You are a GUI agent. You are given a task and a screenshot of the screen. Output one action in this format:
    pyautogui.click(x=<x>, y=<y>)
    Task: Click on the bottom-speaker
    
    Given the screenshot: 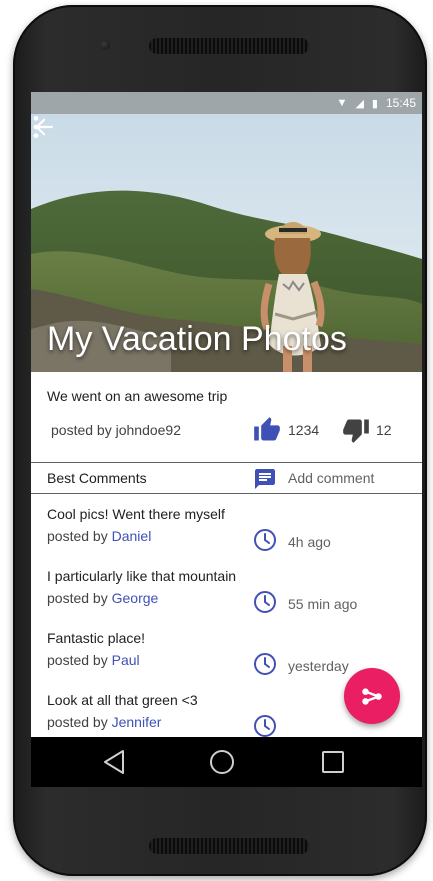 What is the action you would take?
    pyautogui.click(x=229, y=846)
    